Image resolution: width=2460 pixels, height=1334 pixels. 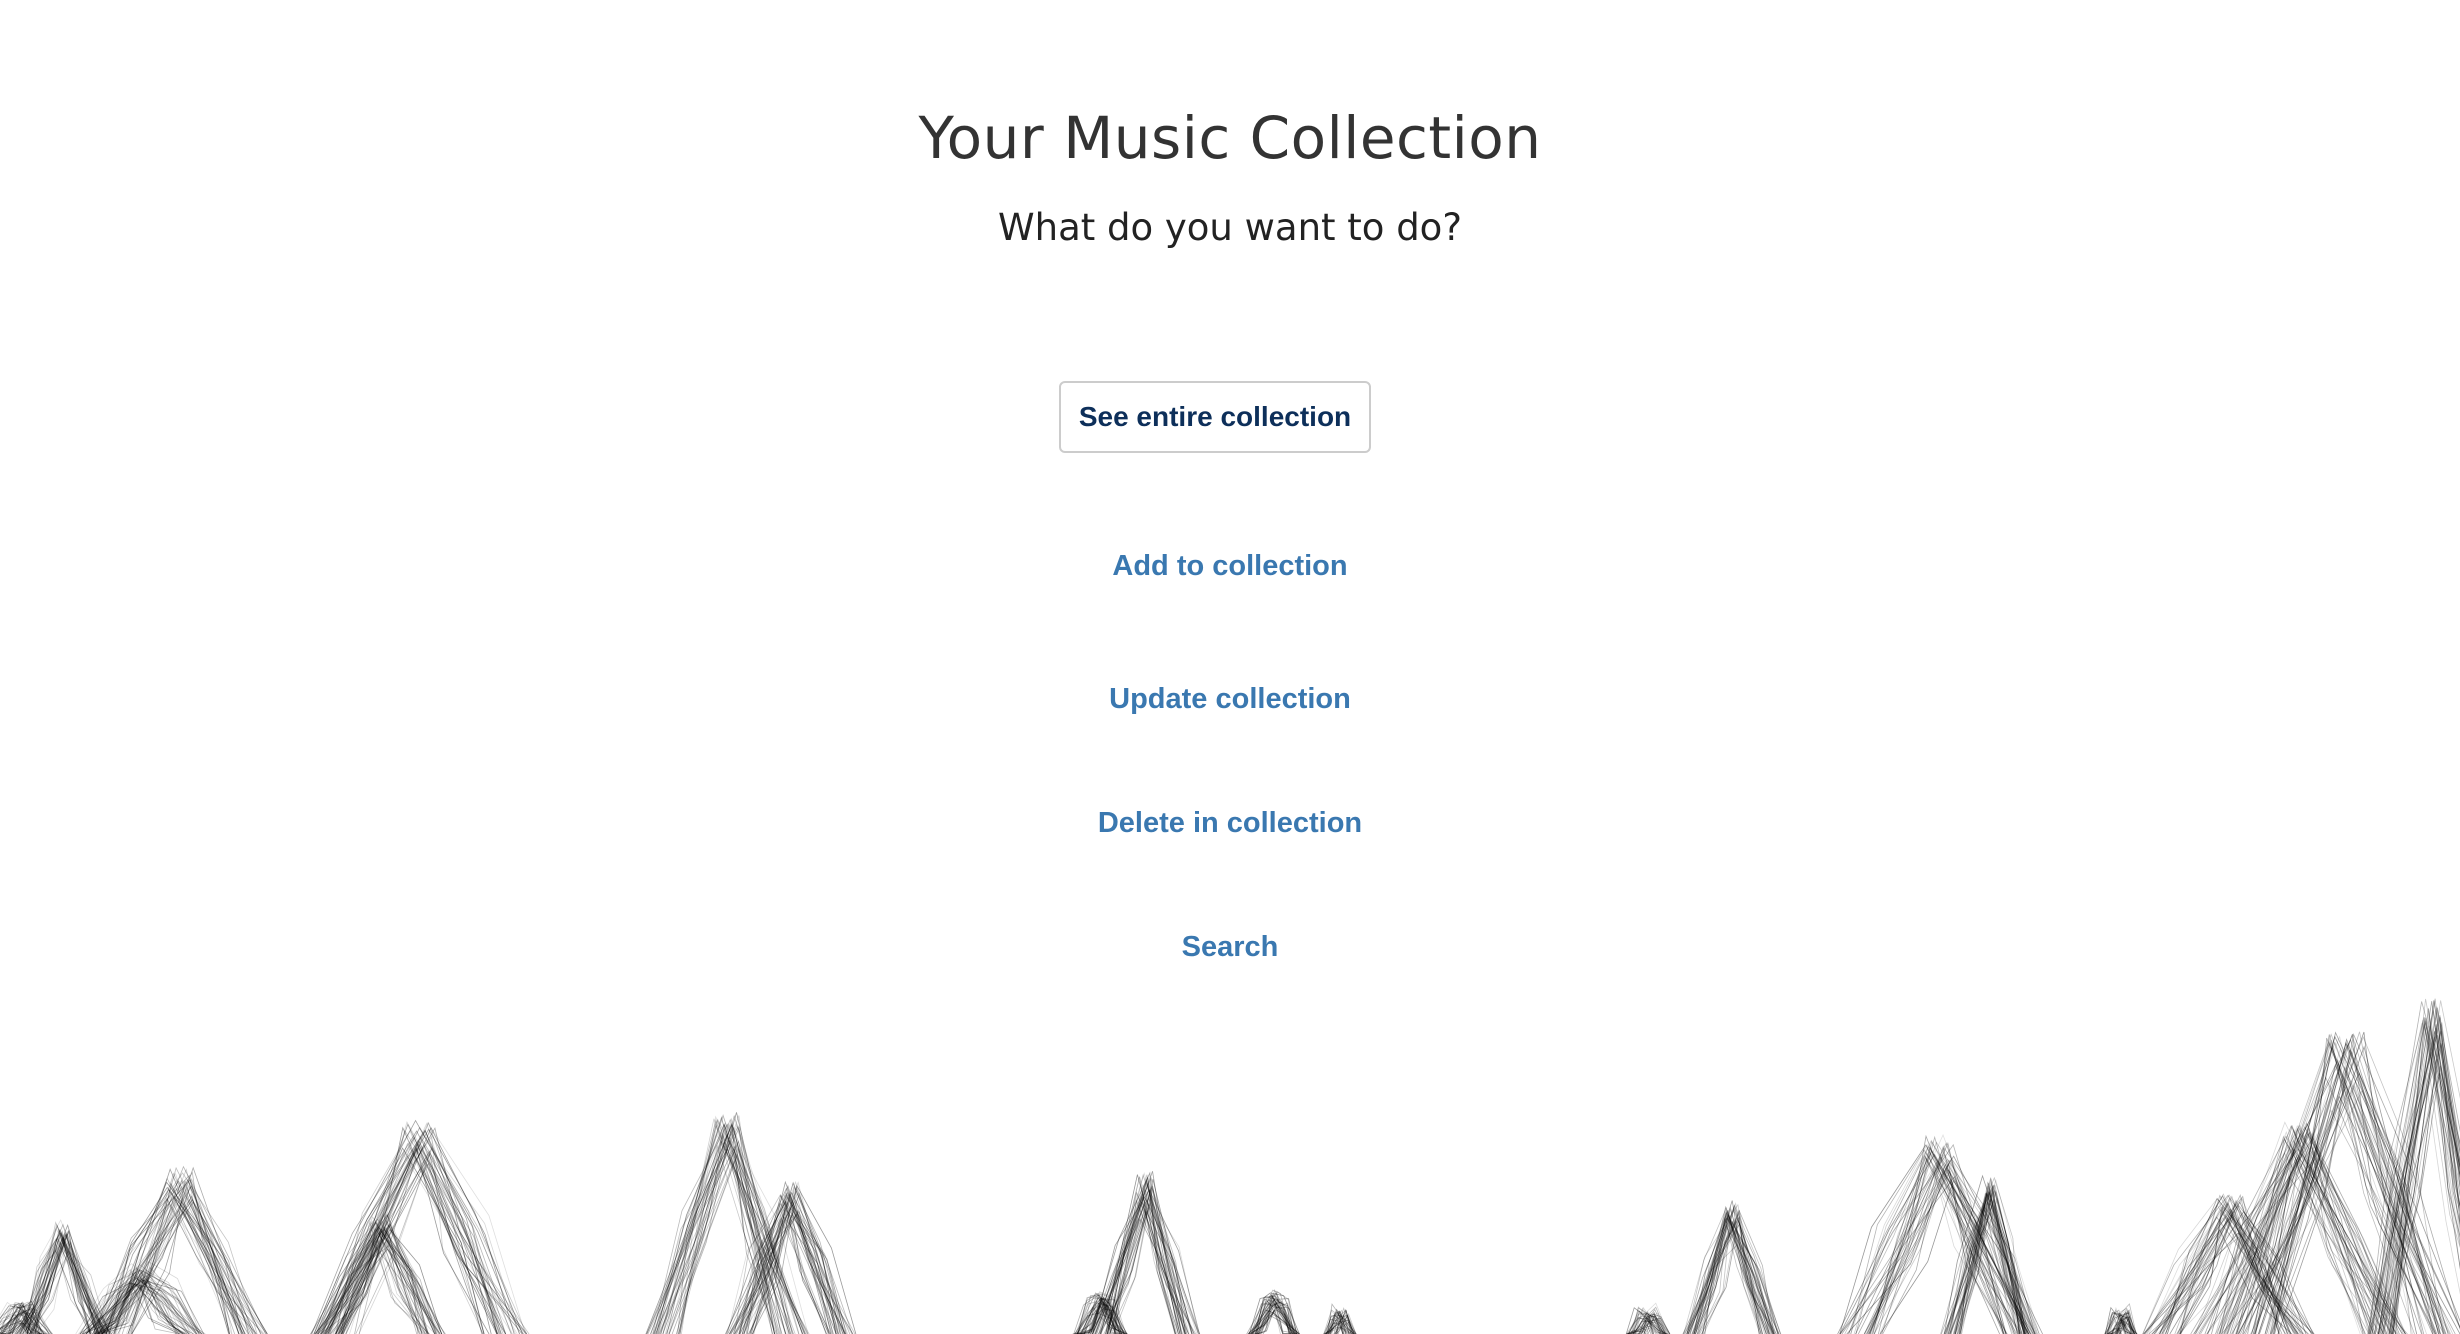 What do you see at coordinates (1215, 417) in the screenshot?
I see `see-entire-collection-button: See entire collection` at bounding box center [1215, 417].